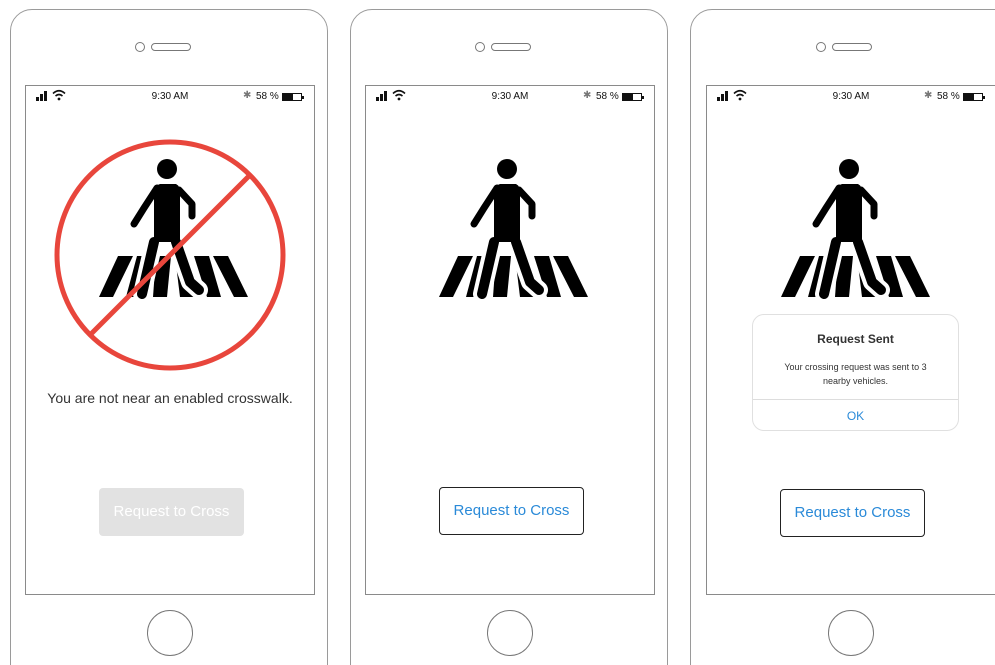 This screenshot has height=665, width=995. I want to click on alert-title: Request Sent, so click(855, 339).